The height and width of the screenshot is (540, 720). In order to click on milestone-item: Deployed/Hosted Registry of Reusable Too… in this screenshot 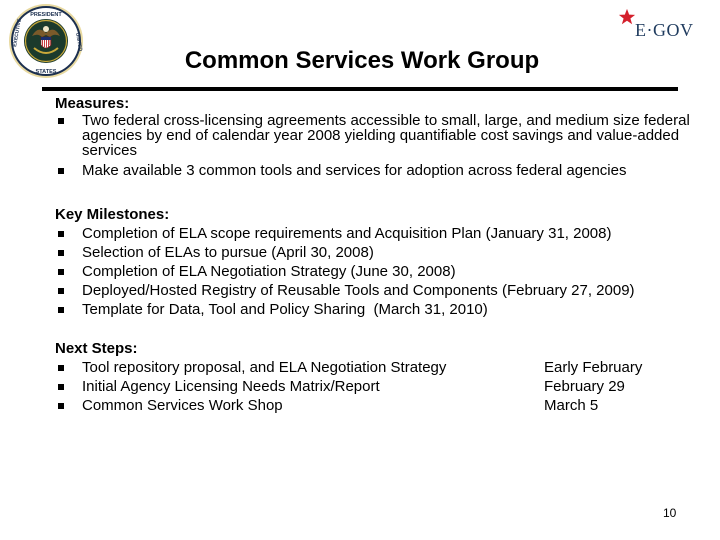, I will do `click(375, 290)`.